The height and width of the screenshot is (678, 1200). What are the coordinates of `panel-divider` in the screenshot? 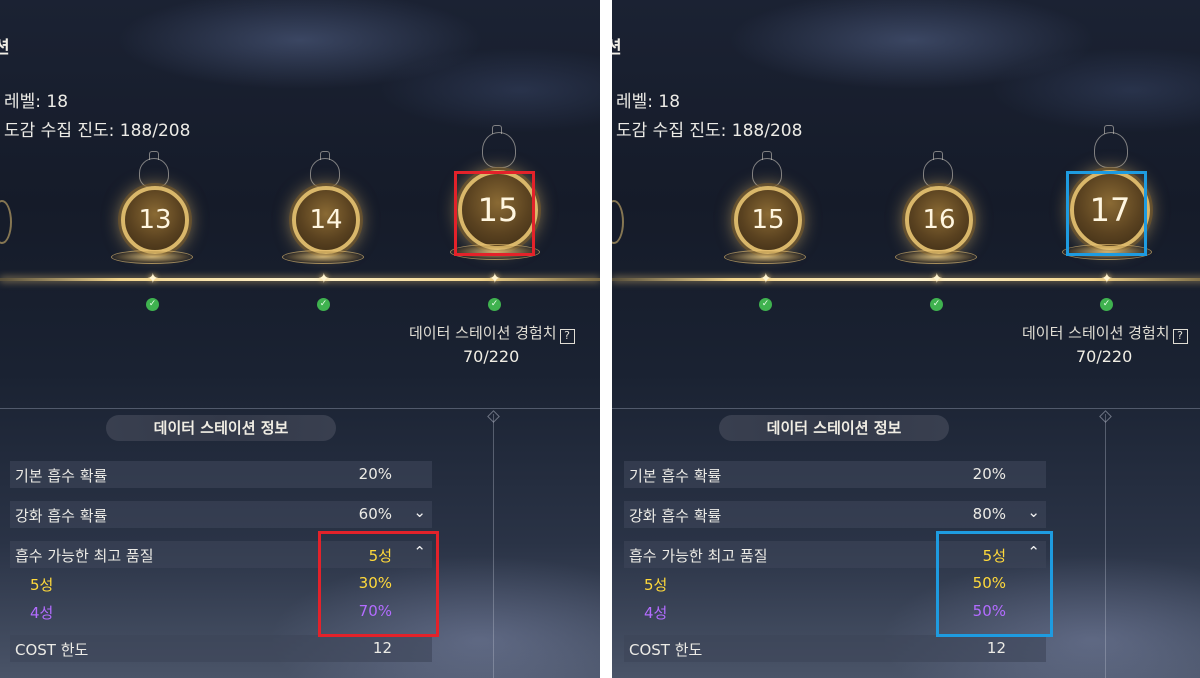 It's located at (606, 339).